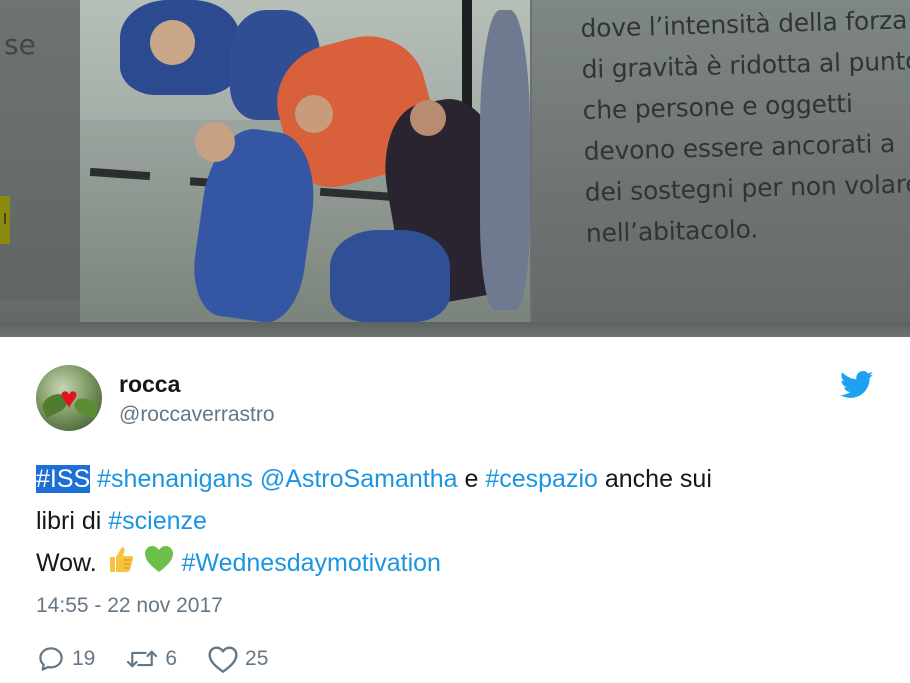 The height and width of the screenshot is (683, 910). I want to click on like-button: 25, so click(237, 659).